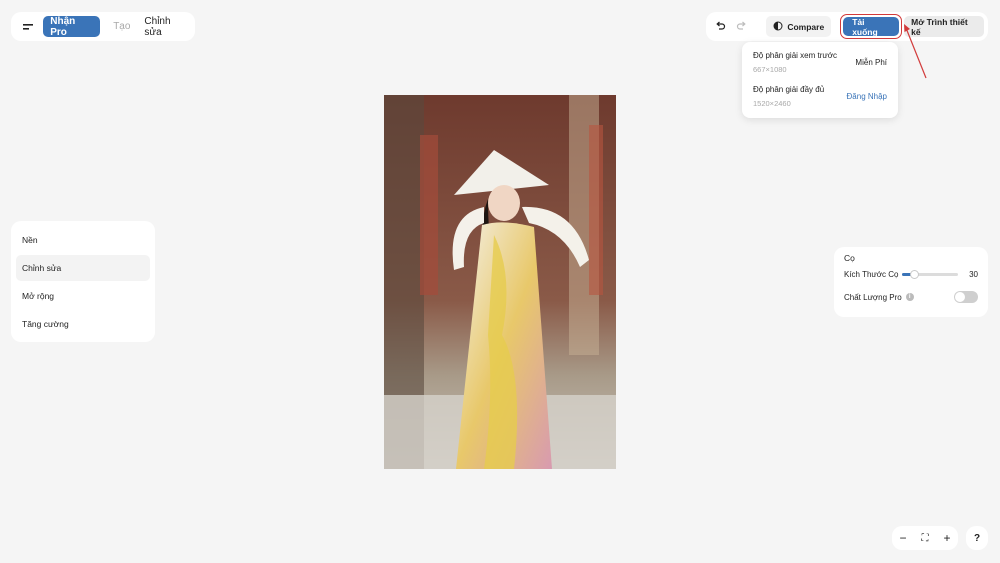 The width and height of the screenshot is (1000, 563). Describe the element at coordinates (83, 281) in the screenshot. I see `left-sidebar: Nền Chỉnh sửa Mở rộng Tăng cường` at that location.